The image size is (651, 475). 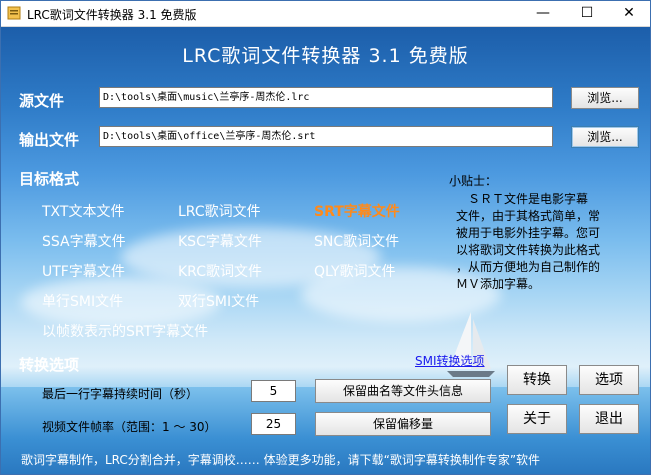 I want to click on format-qly: QLY歌词文件, so click(x=355, y=271).